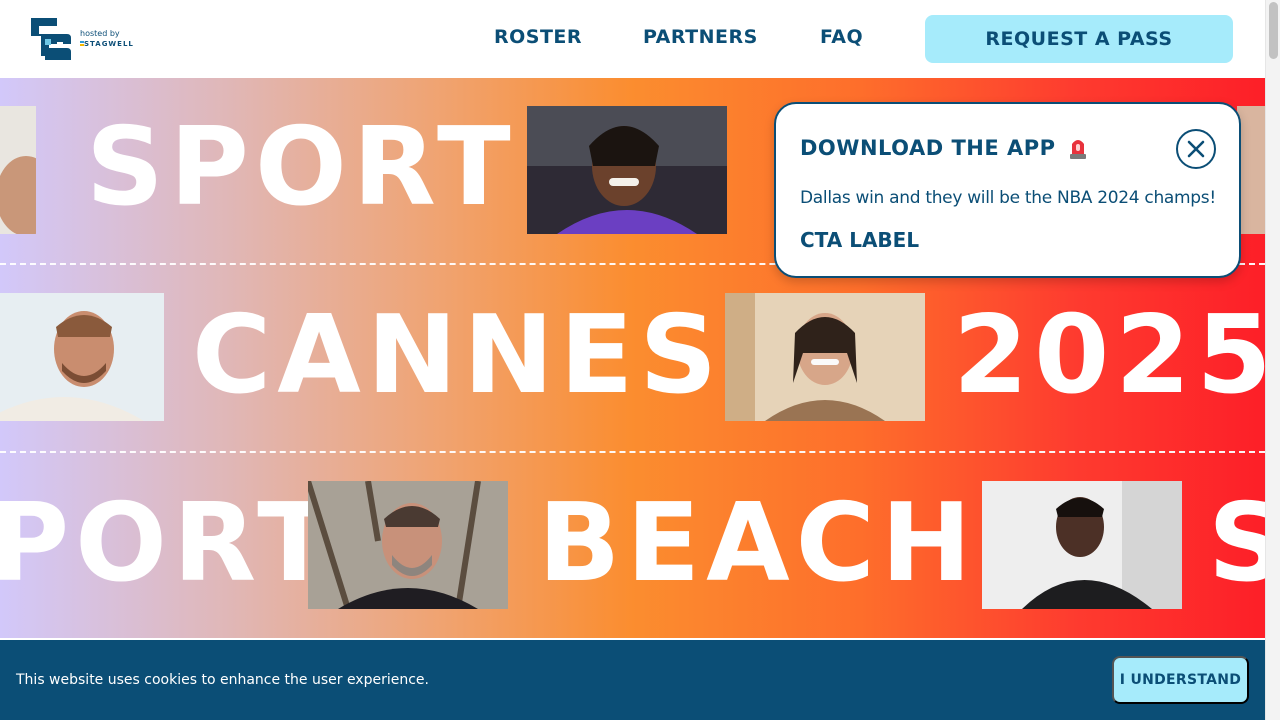 The height and width of the screenshot is (720, 1280). Describe the element at coordinates (1109, 355) in the screenshot. I see `hero-word-2025: 2025` at that location.